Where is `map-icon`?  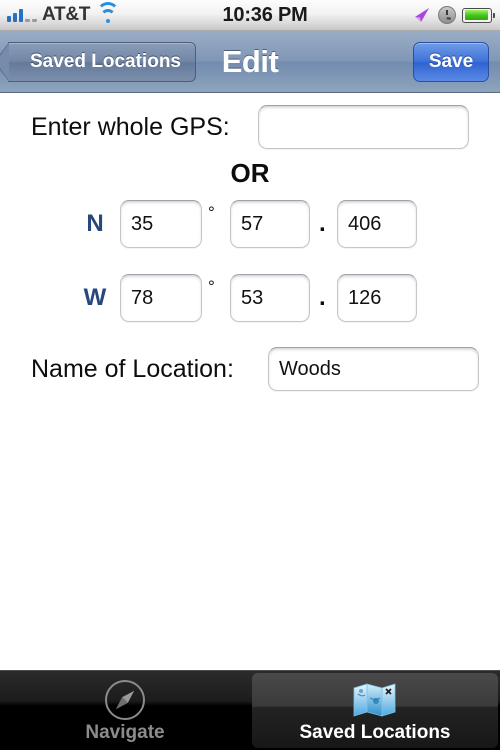 map-icon is located at coordinates (375, 700).